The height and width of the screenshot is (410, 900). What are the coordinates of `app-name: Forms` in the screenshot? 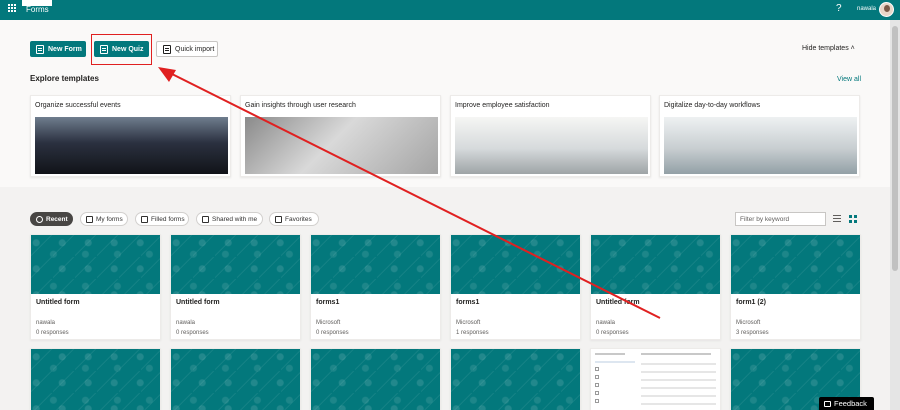 It's located at (37, 9).